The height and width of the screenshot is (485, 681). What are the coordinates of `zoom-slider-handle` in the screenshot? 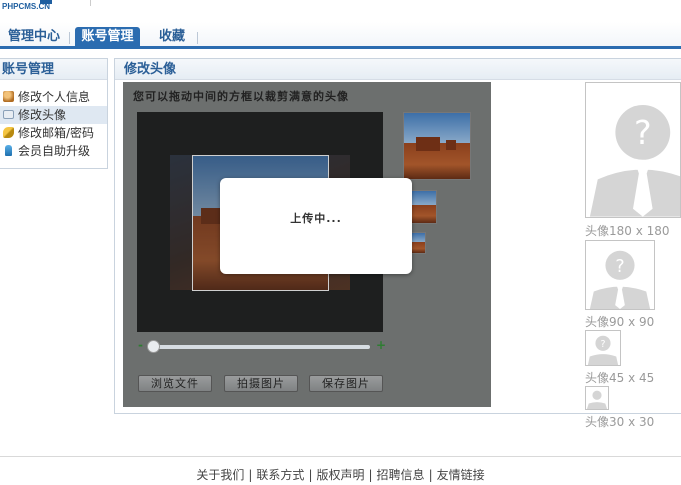 It's located at (153, 346).